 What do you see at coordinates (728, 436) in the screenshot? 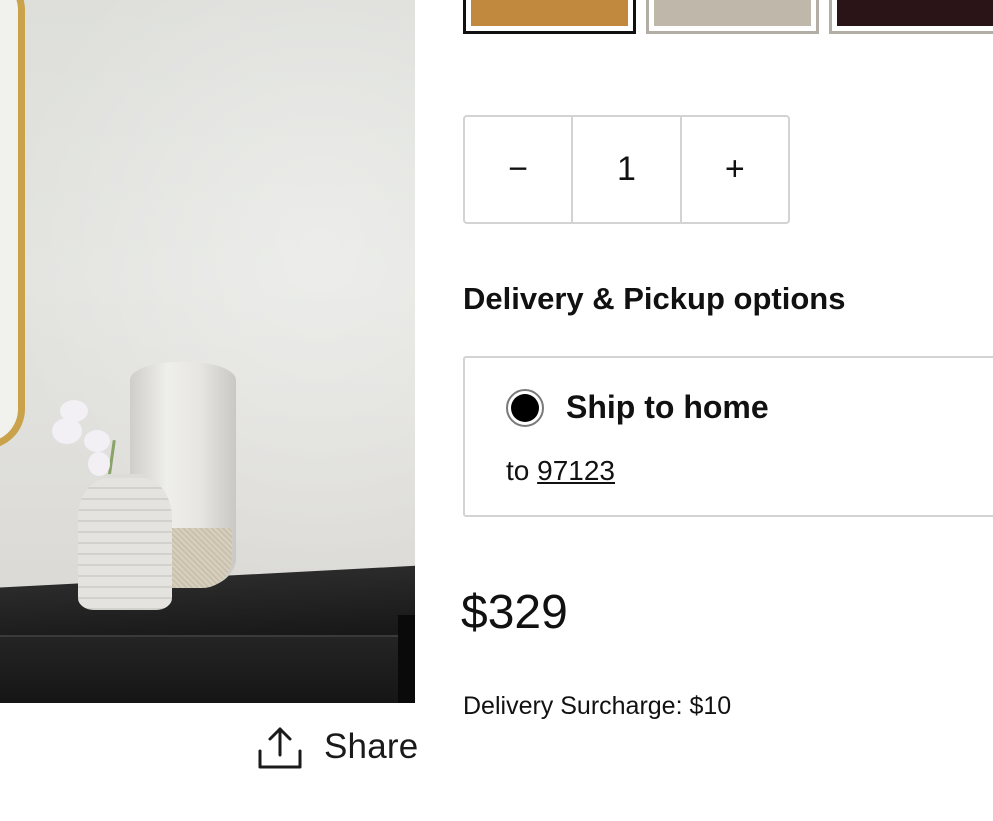
I see `ship-to-home-option: Ship to home to 97123` at bounding box center [728, 436].